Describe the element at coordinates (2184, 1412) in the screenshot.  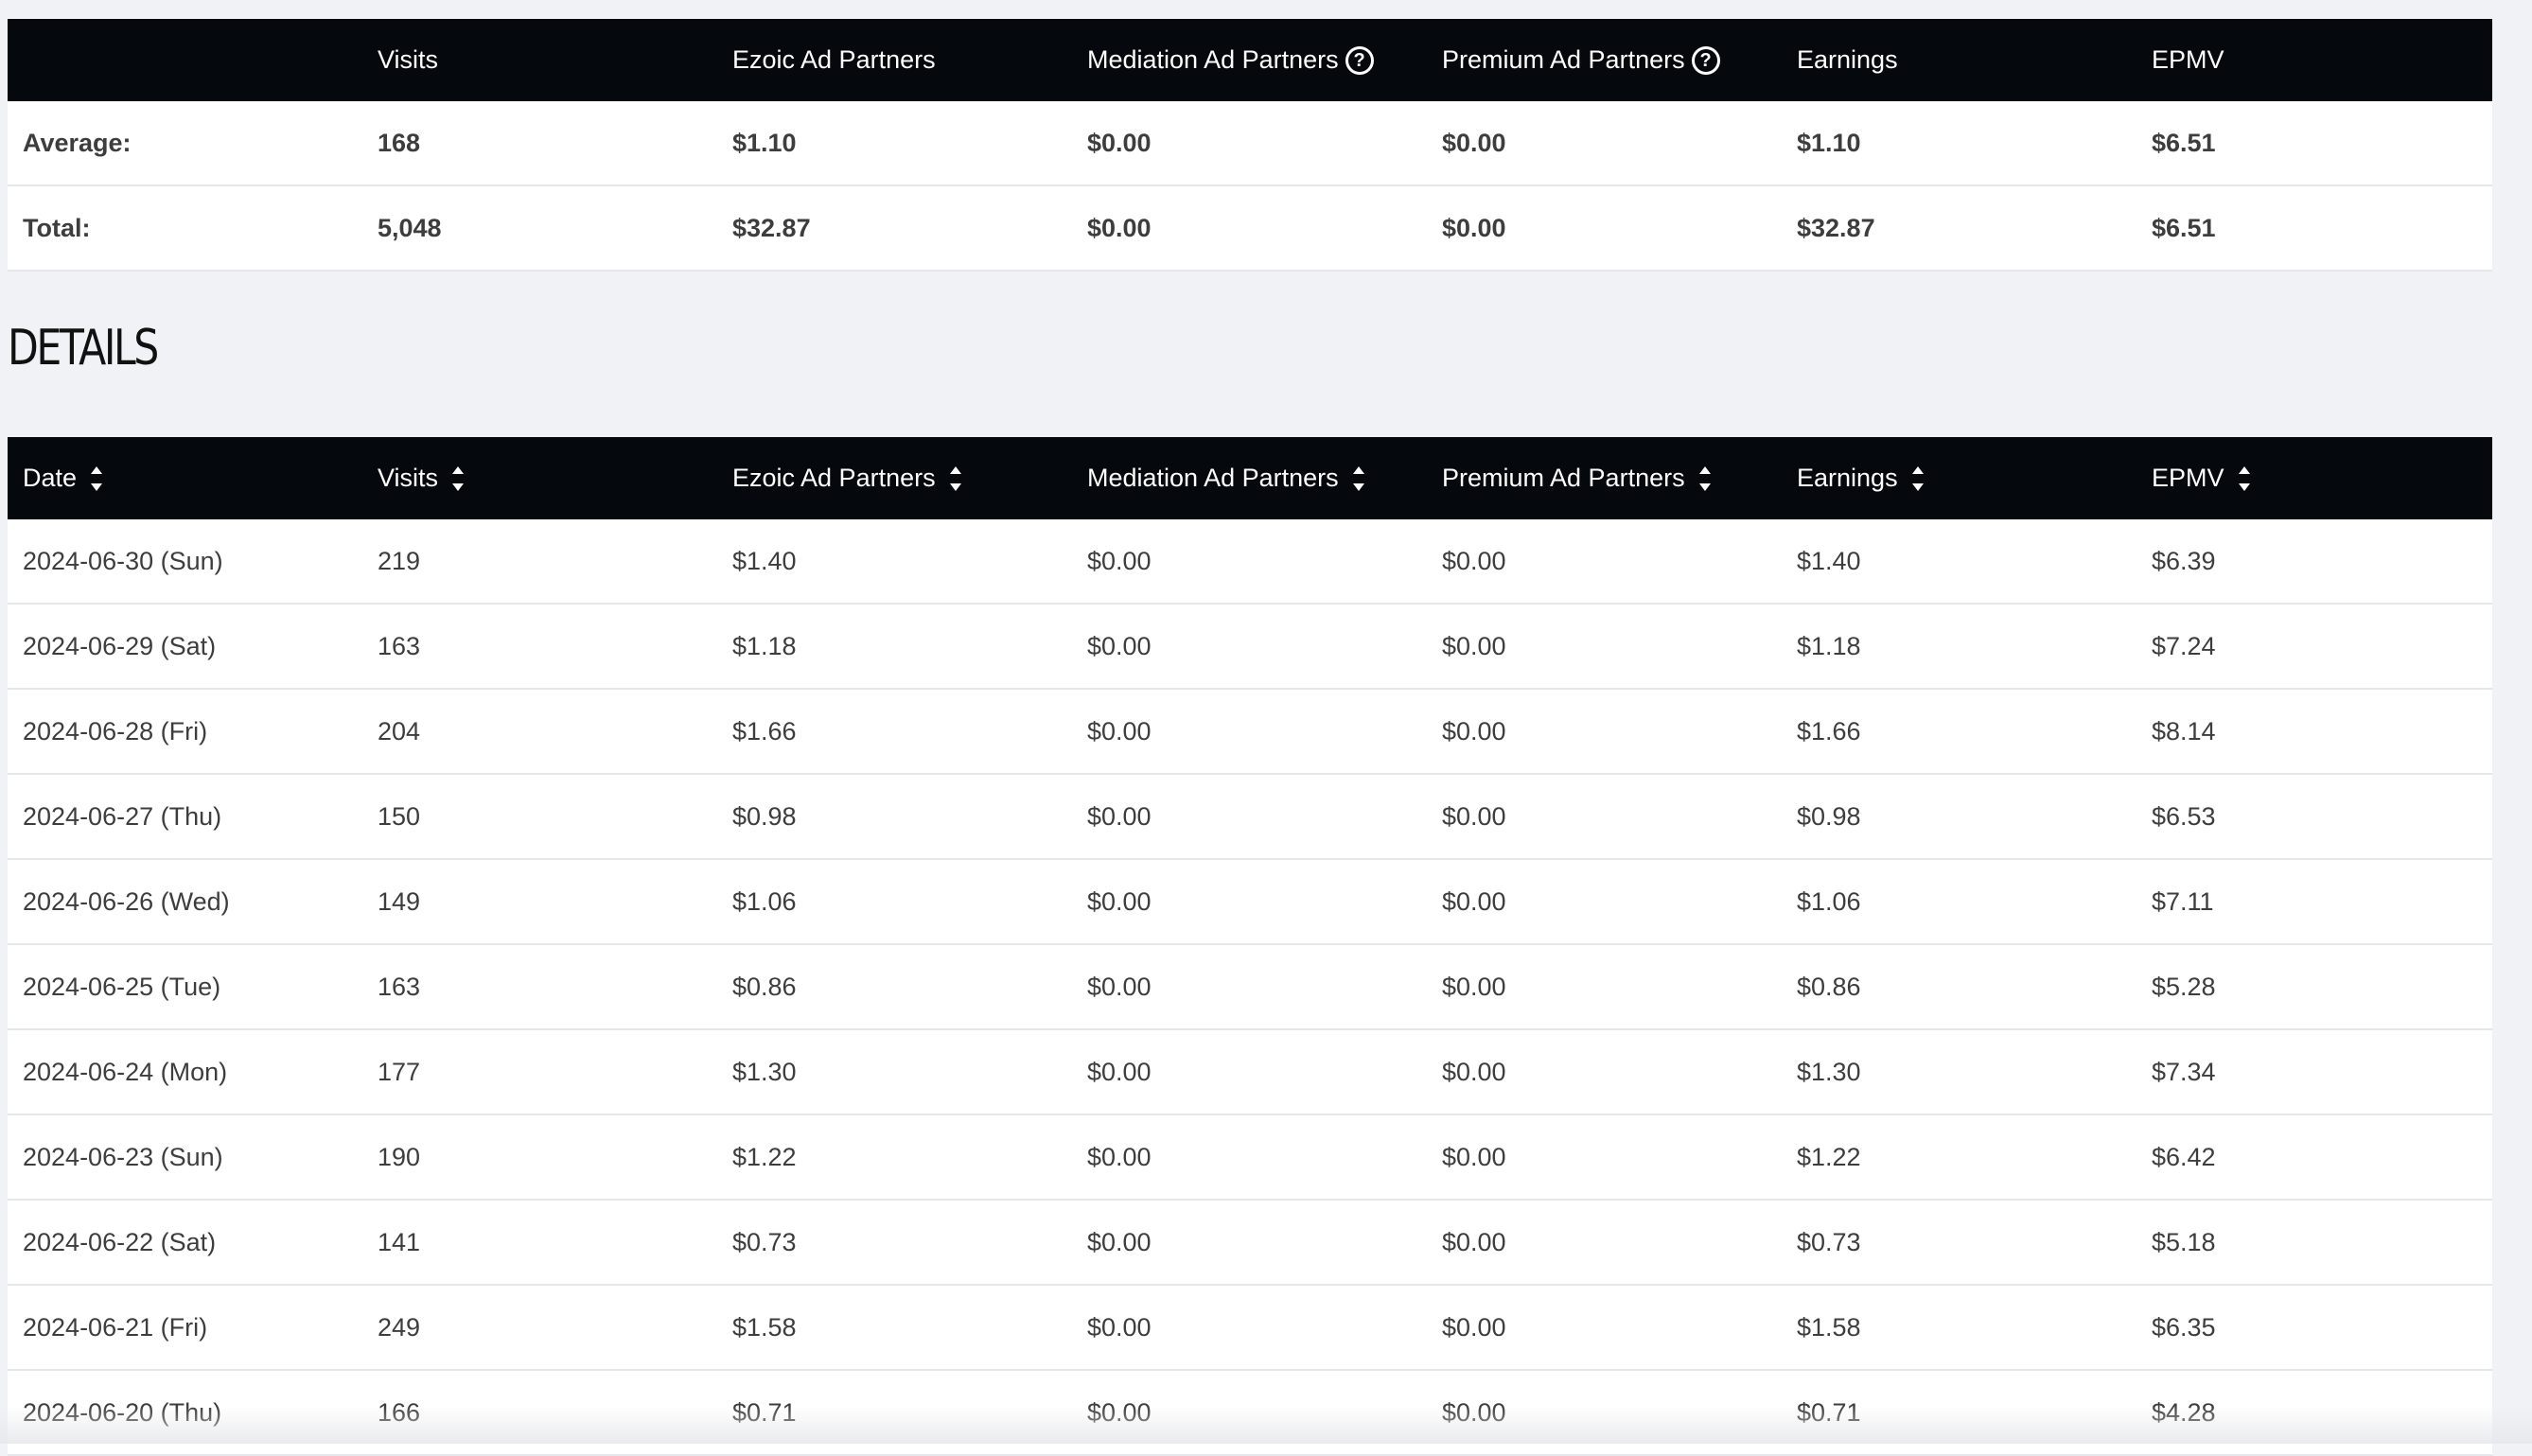
I see `epmv-cell: $4.28` at that location.